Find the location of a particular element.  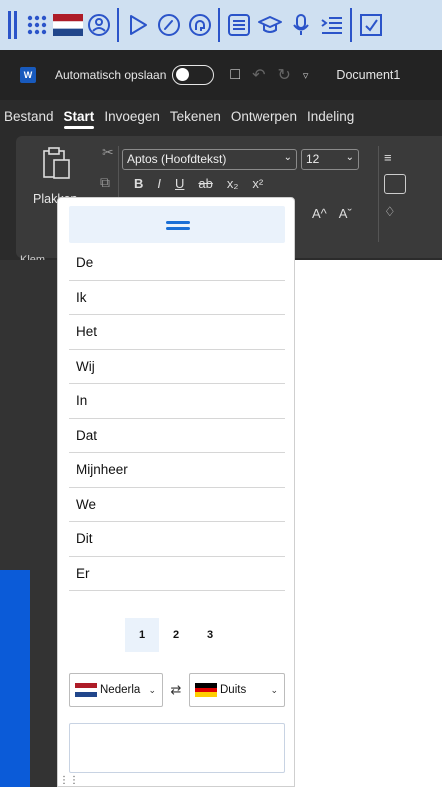

paste-icon is located at coordinates (57, 163).